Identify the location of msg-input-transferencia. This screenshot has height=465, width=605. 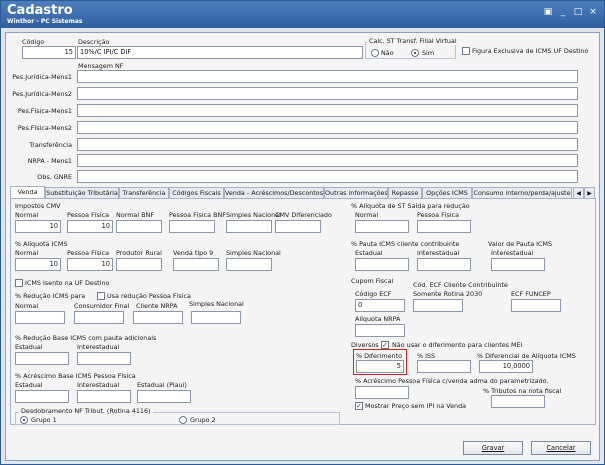
(327, 144).